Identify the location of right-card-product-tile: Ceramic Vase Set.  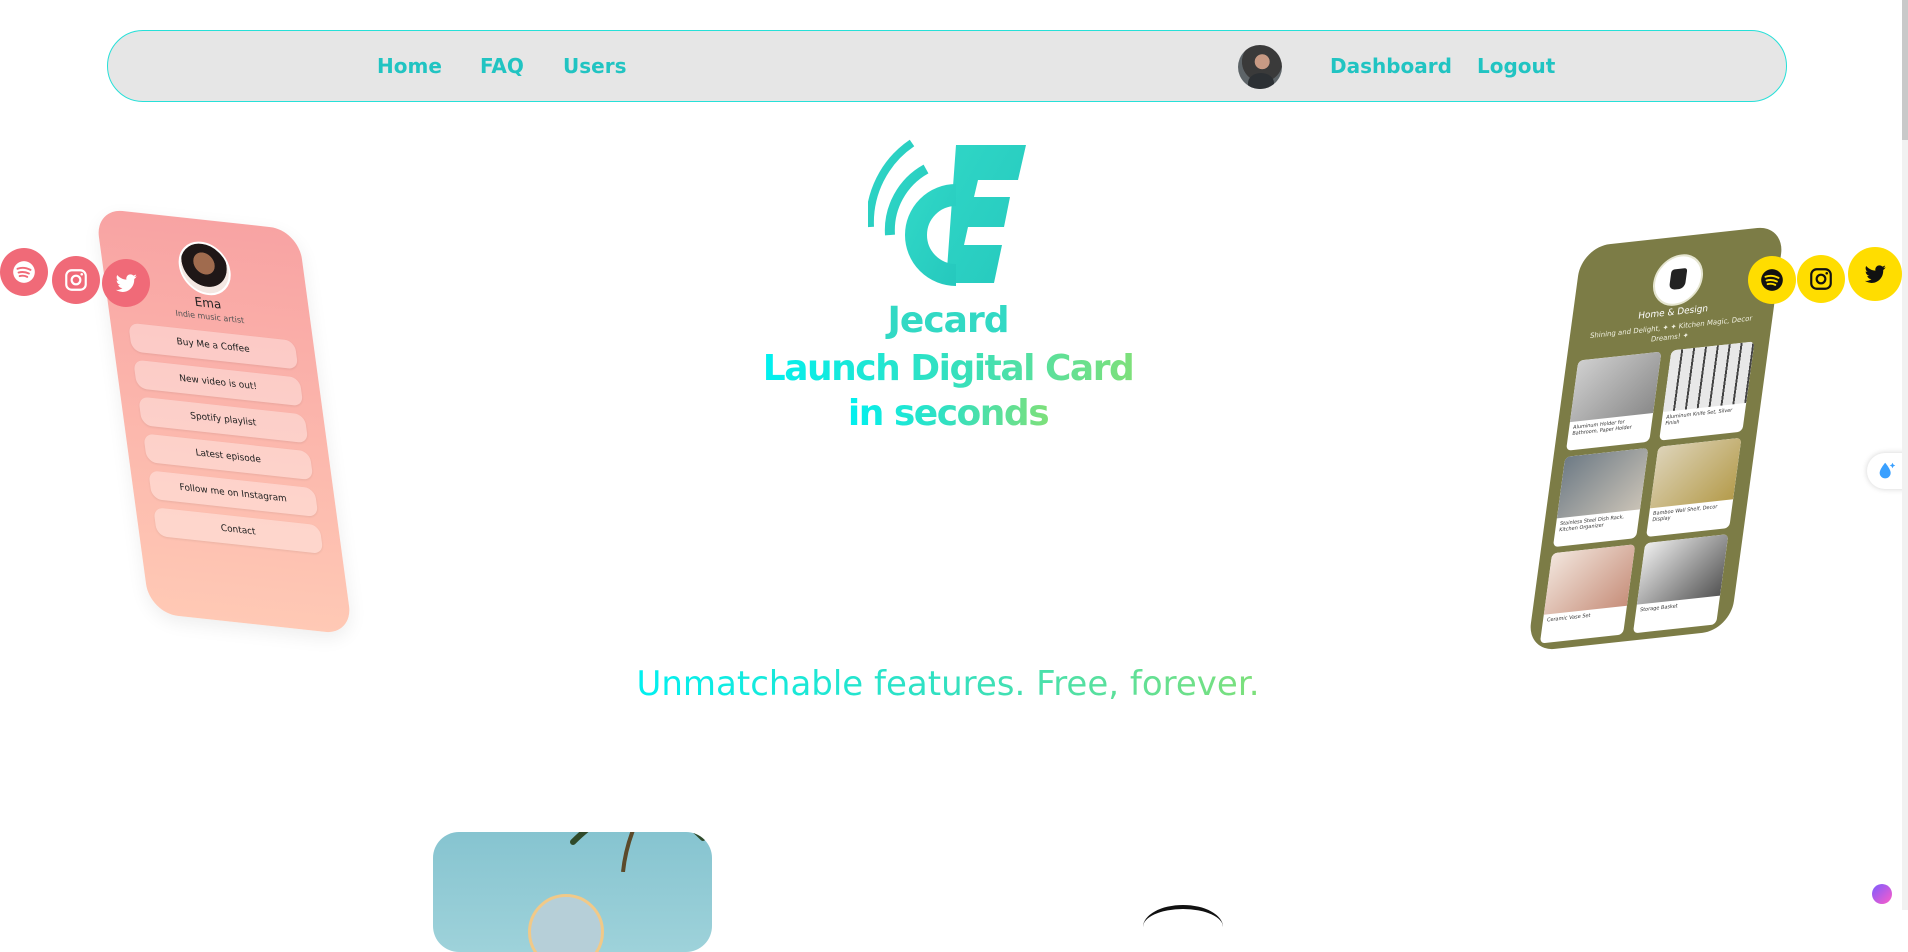
(1587, 594).